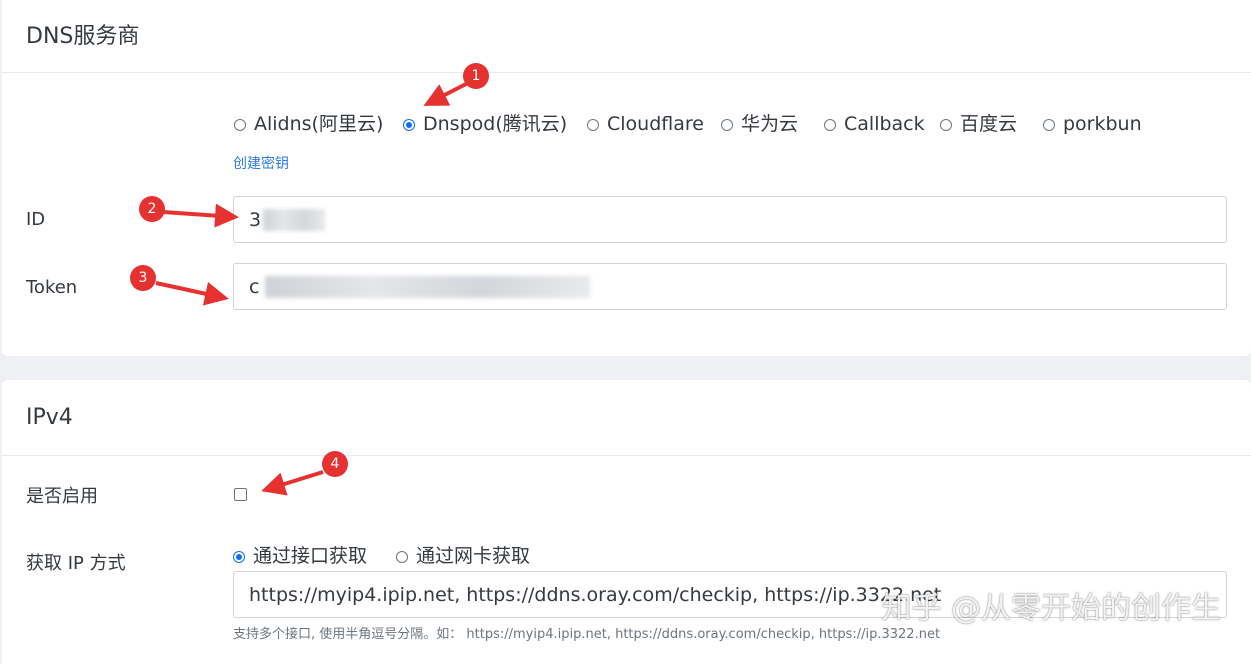 The height and width of the screenshot is (664, 1251). Describe the element at coordinates (254, 286) in the screenshot. I see `token-input-value: c` at that location.